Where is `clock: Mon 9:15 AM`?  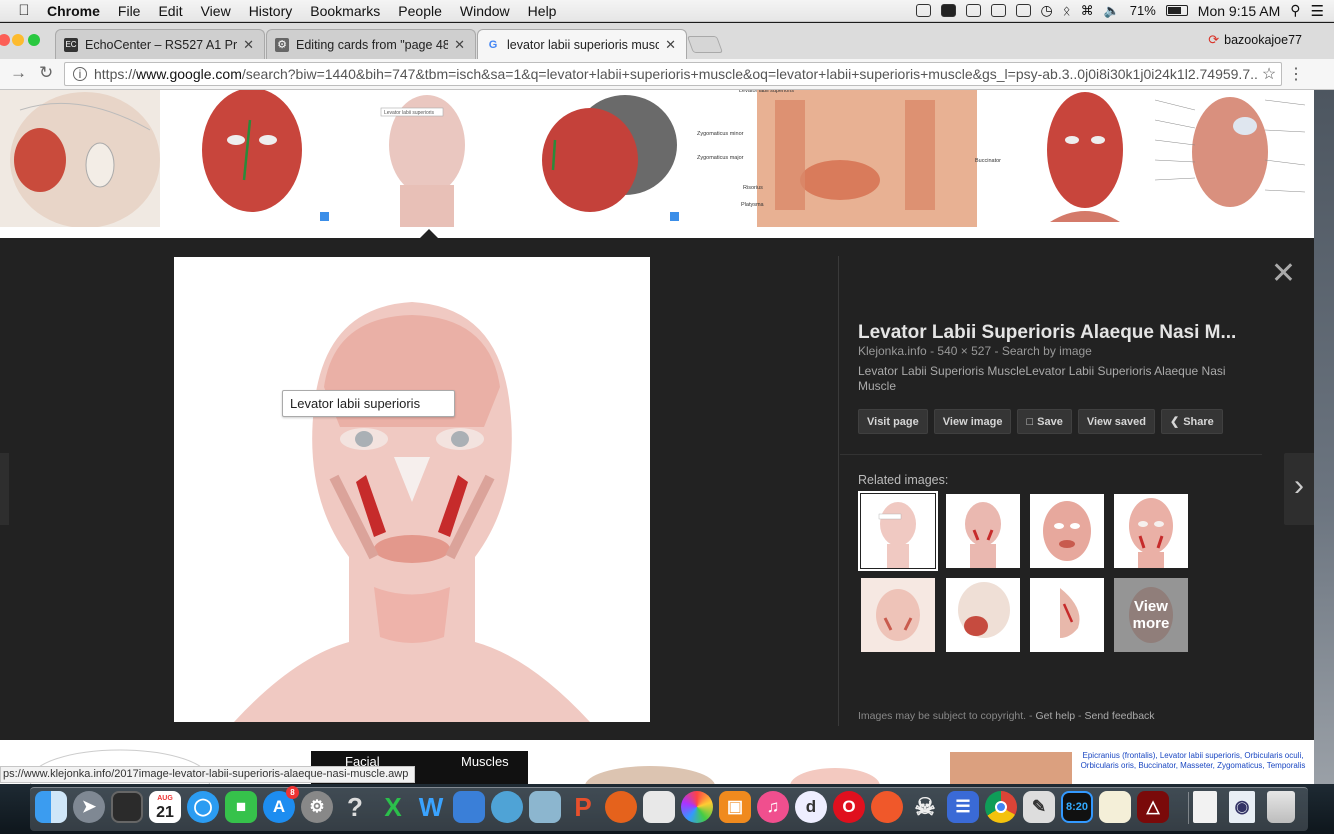 clock: Mon 9:15 AM is located at coordinates (1239, 11).